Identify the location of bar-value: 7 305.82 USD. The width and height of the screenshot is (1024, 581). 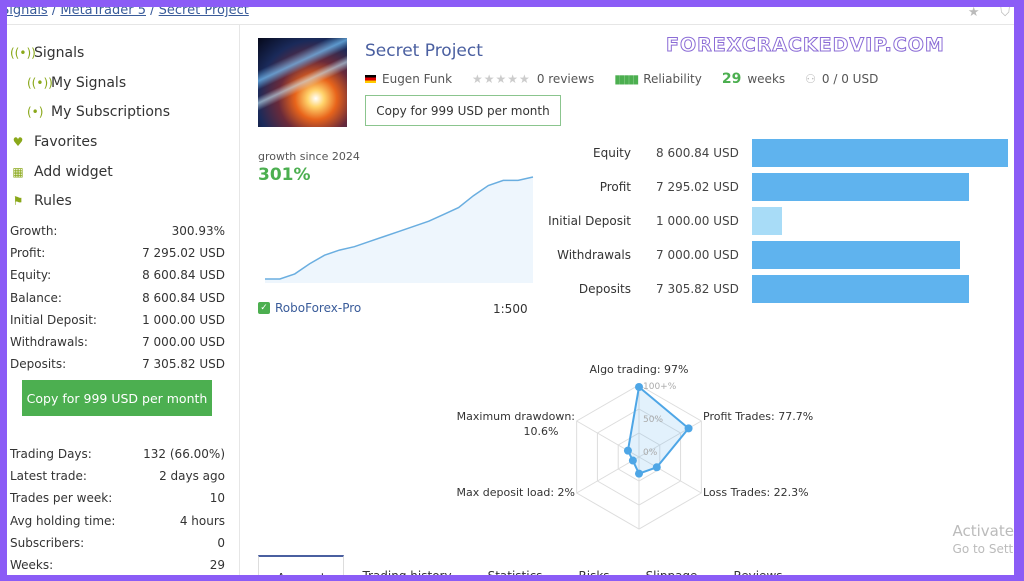
(697, 289).